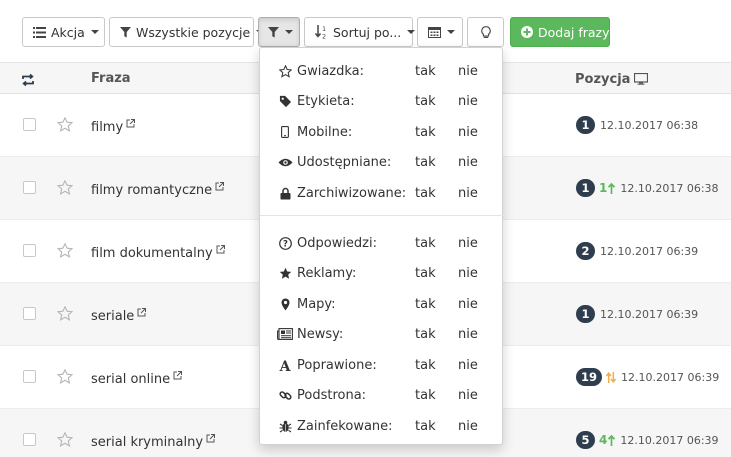 The image size is (731, 457). I want to click on filter-item-label: Mobilne:, so click(325, 132).